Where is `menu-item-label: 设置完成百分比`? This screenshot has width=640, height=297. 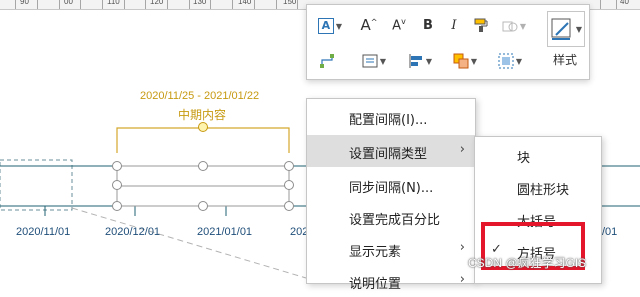
menu-item-label: 设置完成百分比 is located at coordinates (395, 220).